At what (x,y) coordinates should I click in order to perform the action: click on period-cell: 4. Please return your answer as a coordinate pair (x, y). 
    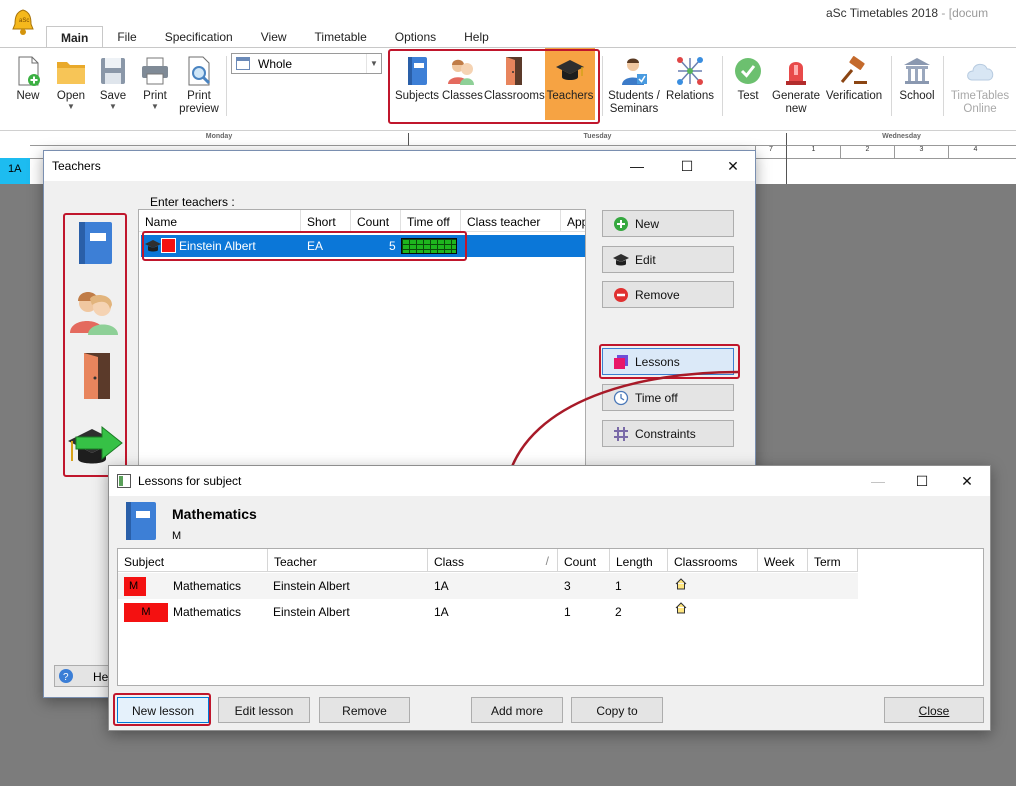
    Looking at the image, I should click on (975, 152).